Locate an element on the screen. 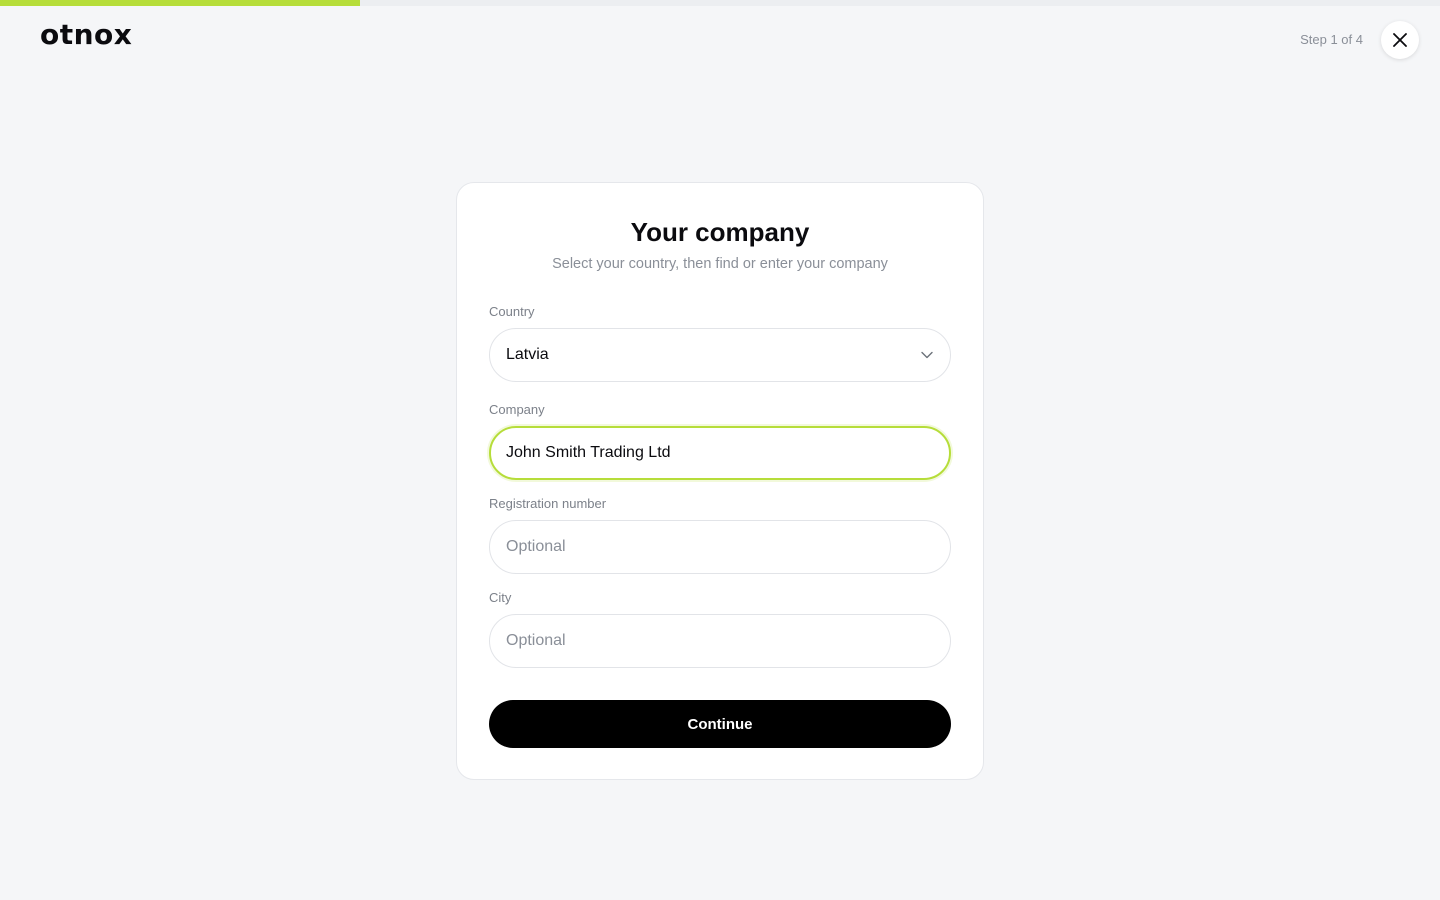 The height and width of the screenshot is (900, 1440). city-label: City is located at coordinates (500, 597).